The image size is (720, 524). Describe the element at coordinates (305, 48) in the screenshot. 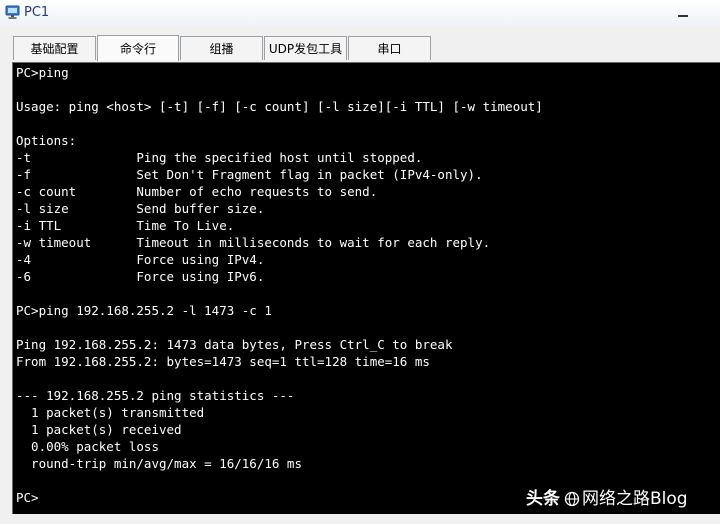

I see `tab-udp-tool: UDP发包工具` at that location.